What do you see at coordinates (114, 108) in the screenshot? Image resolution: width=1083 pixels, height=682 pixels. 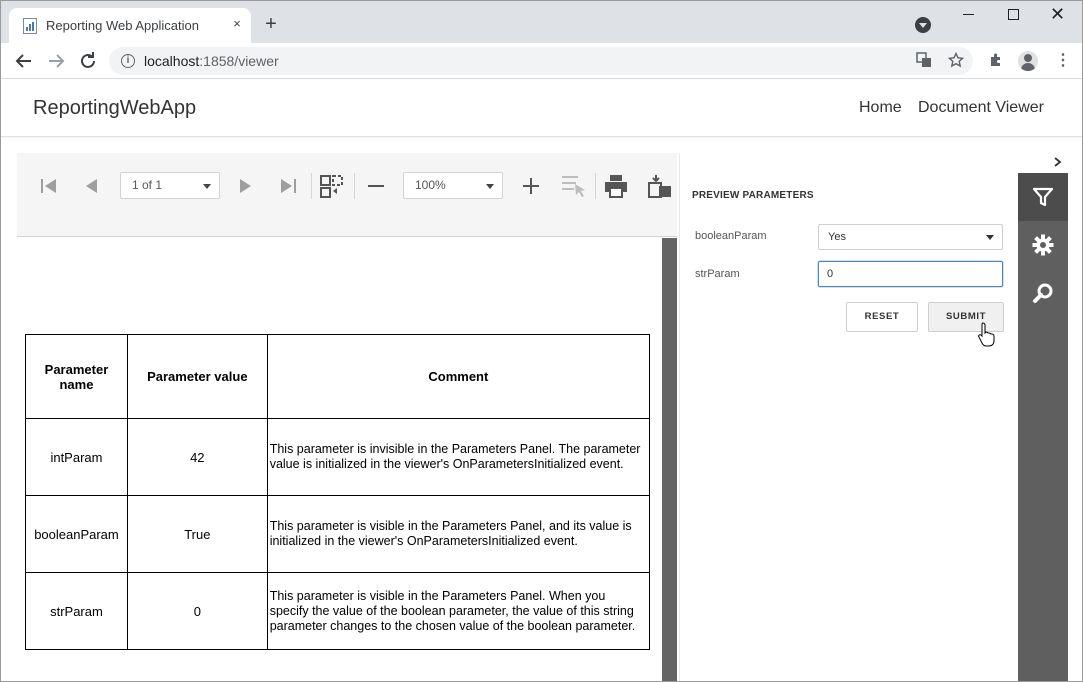 I see `app-brand: ReportingWebApp` at bounding box center [114, 108].